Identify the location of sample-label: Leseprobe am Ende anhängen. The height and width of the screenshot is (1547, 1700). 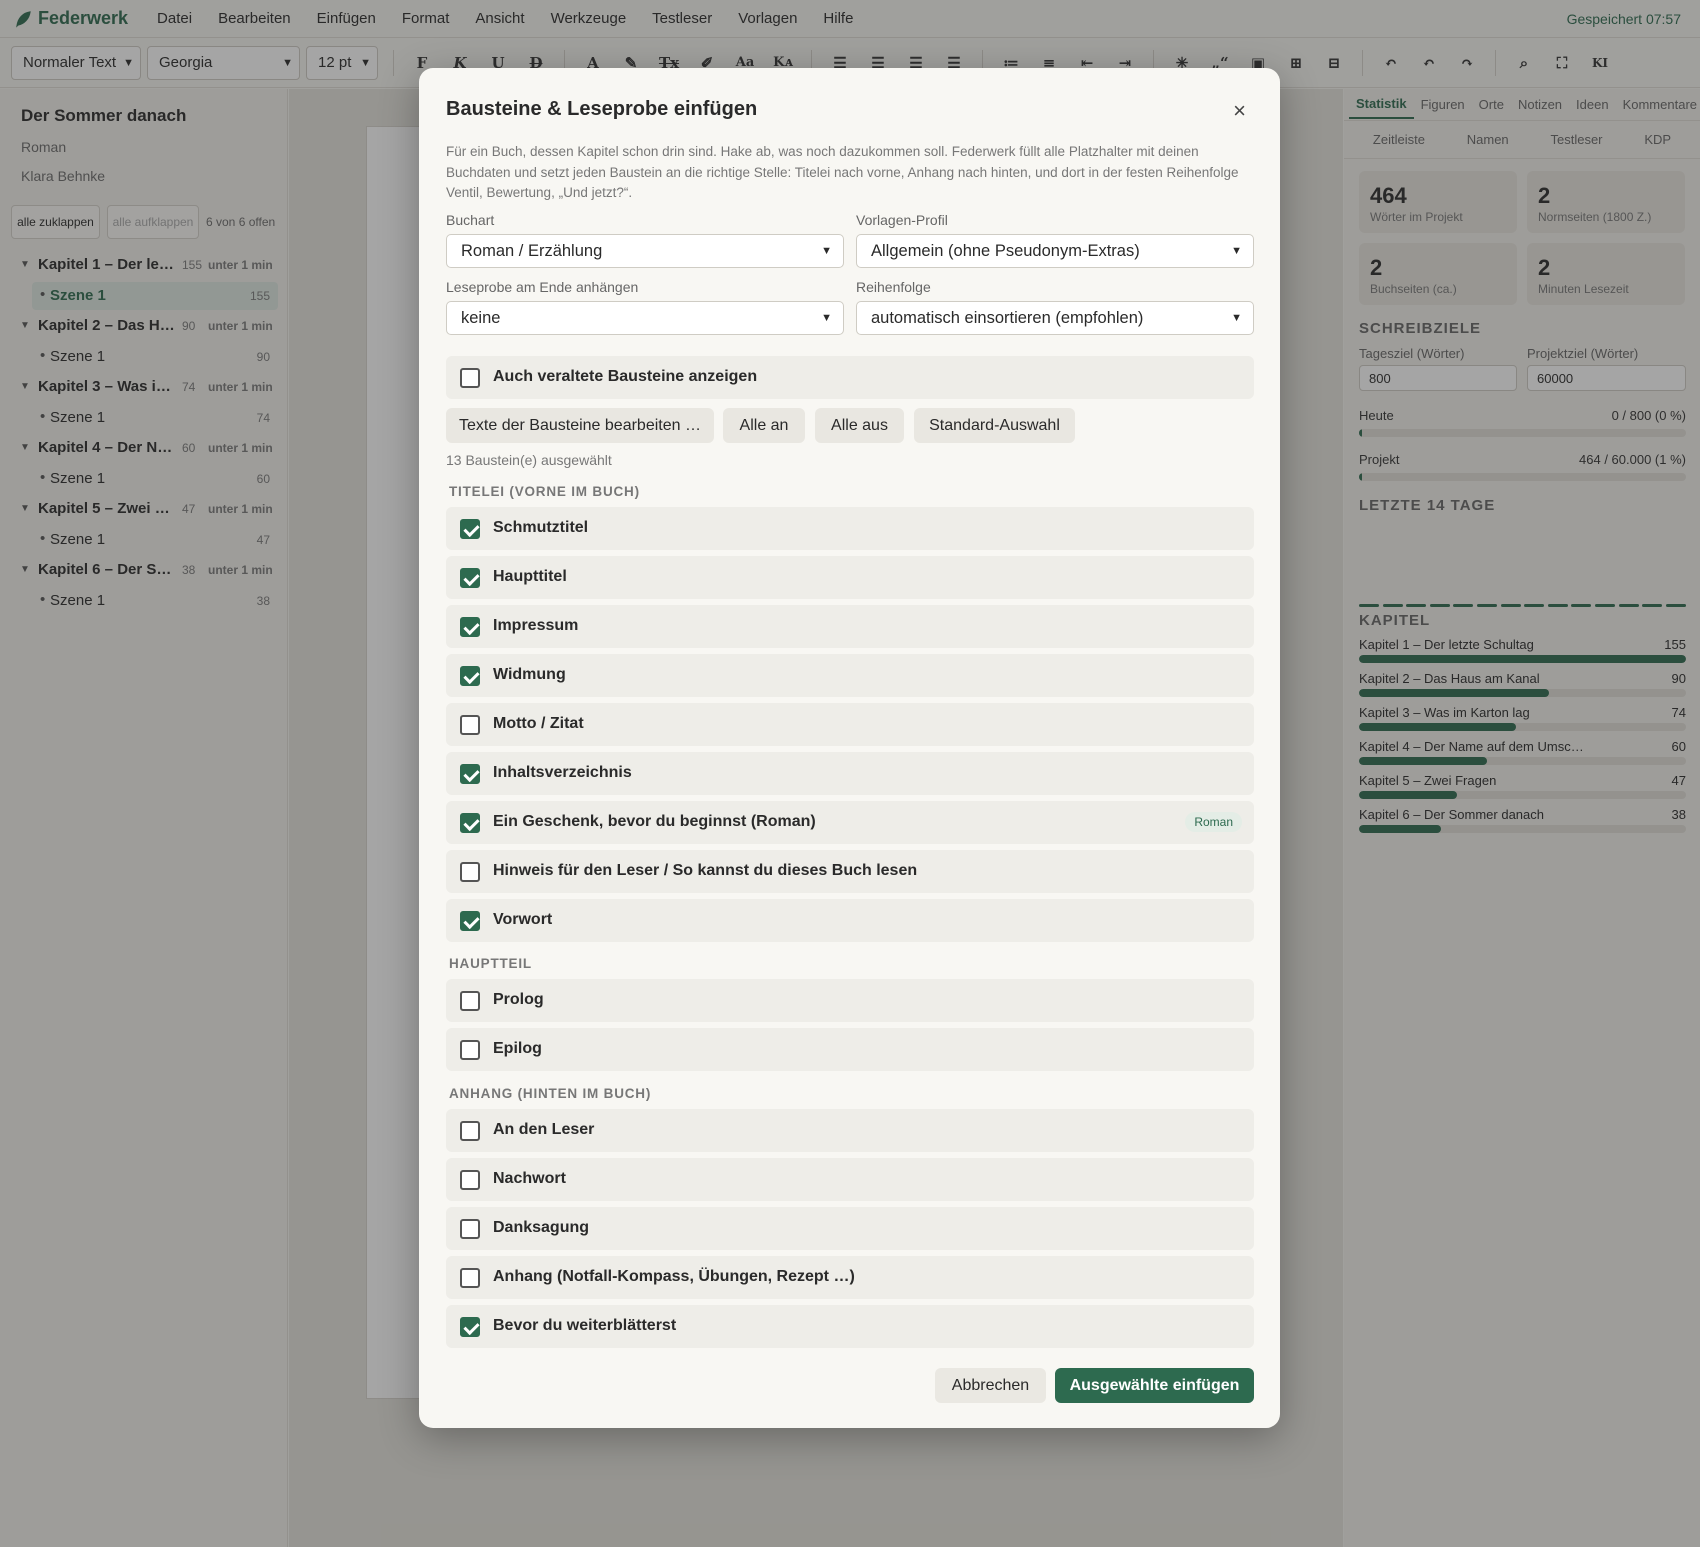
(542, 287).